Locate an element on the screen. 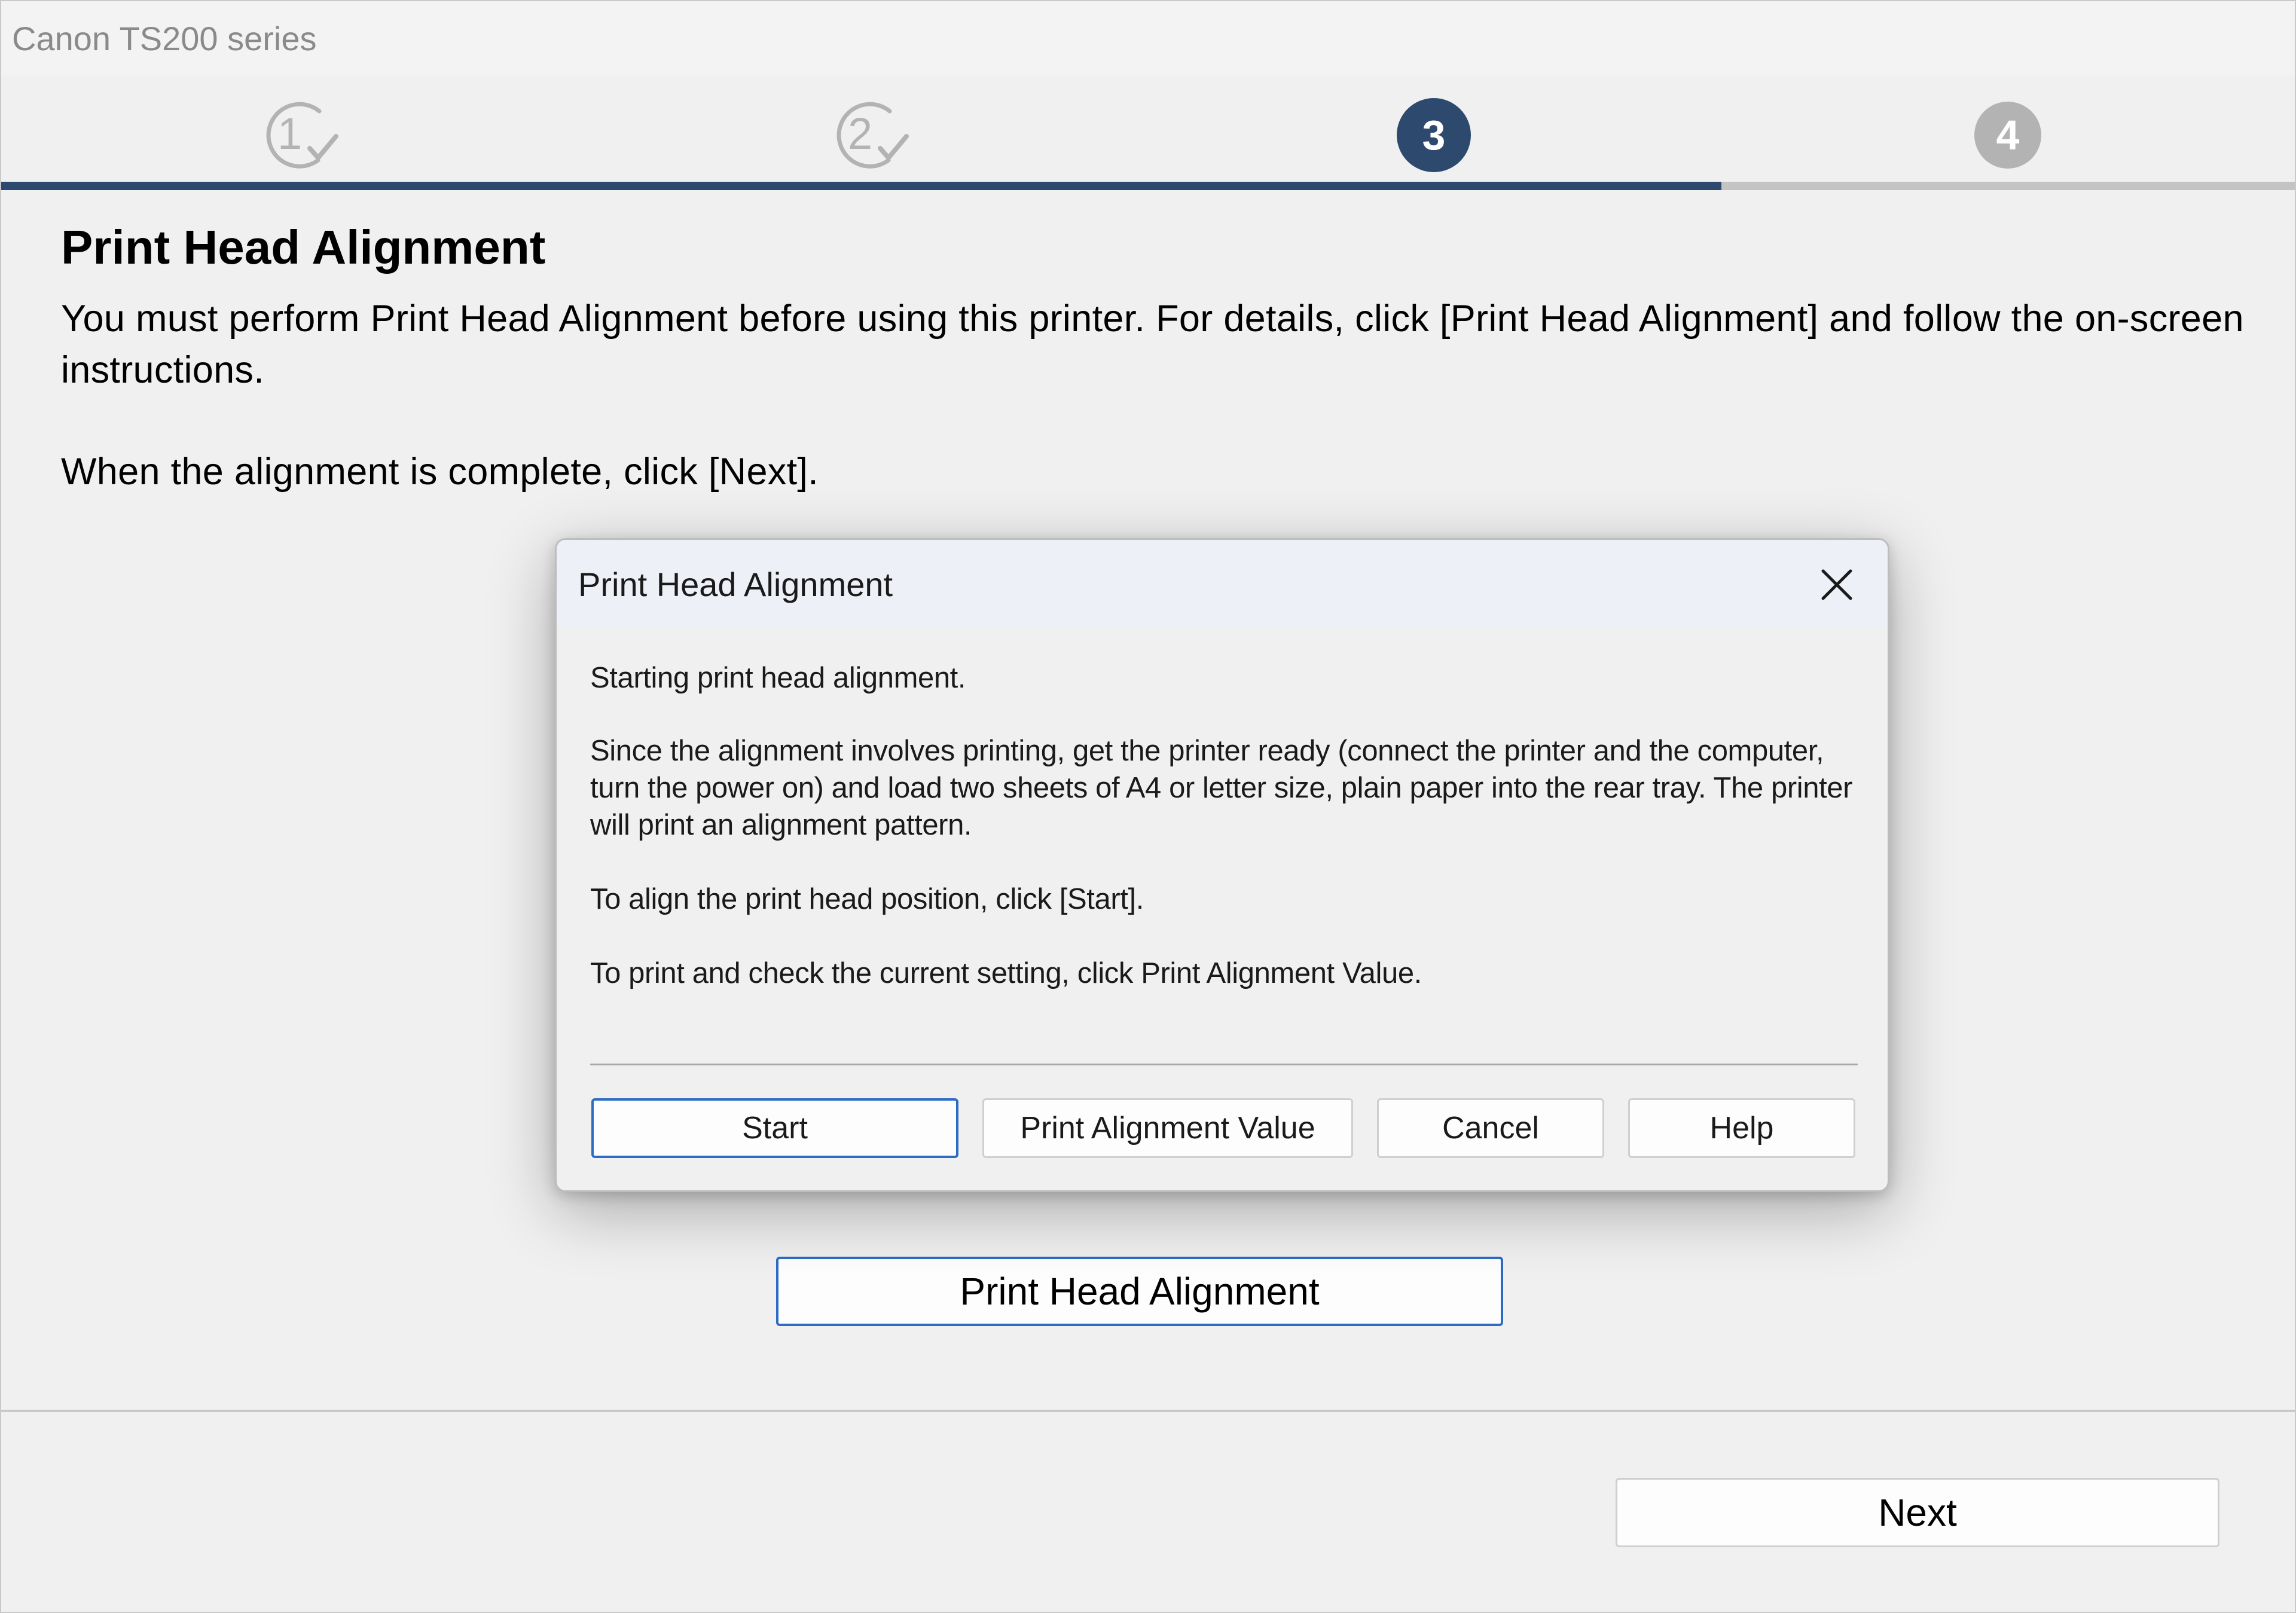 The image size is (2296, 1613). page-title: Print Head Alignment is located at coordinates (303, 247).